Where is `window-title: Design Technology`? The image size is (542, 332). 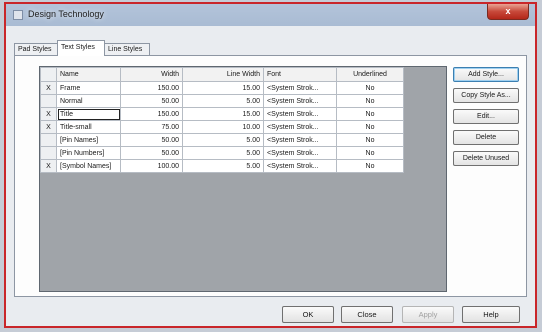
window-title: Design Technology is located at coordinates (66, 14).